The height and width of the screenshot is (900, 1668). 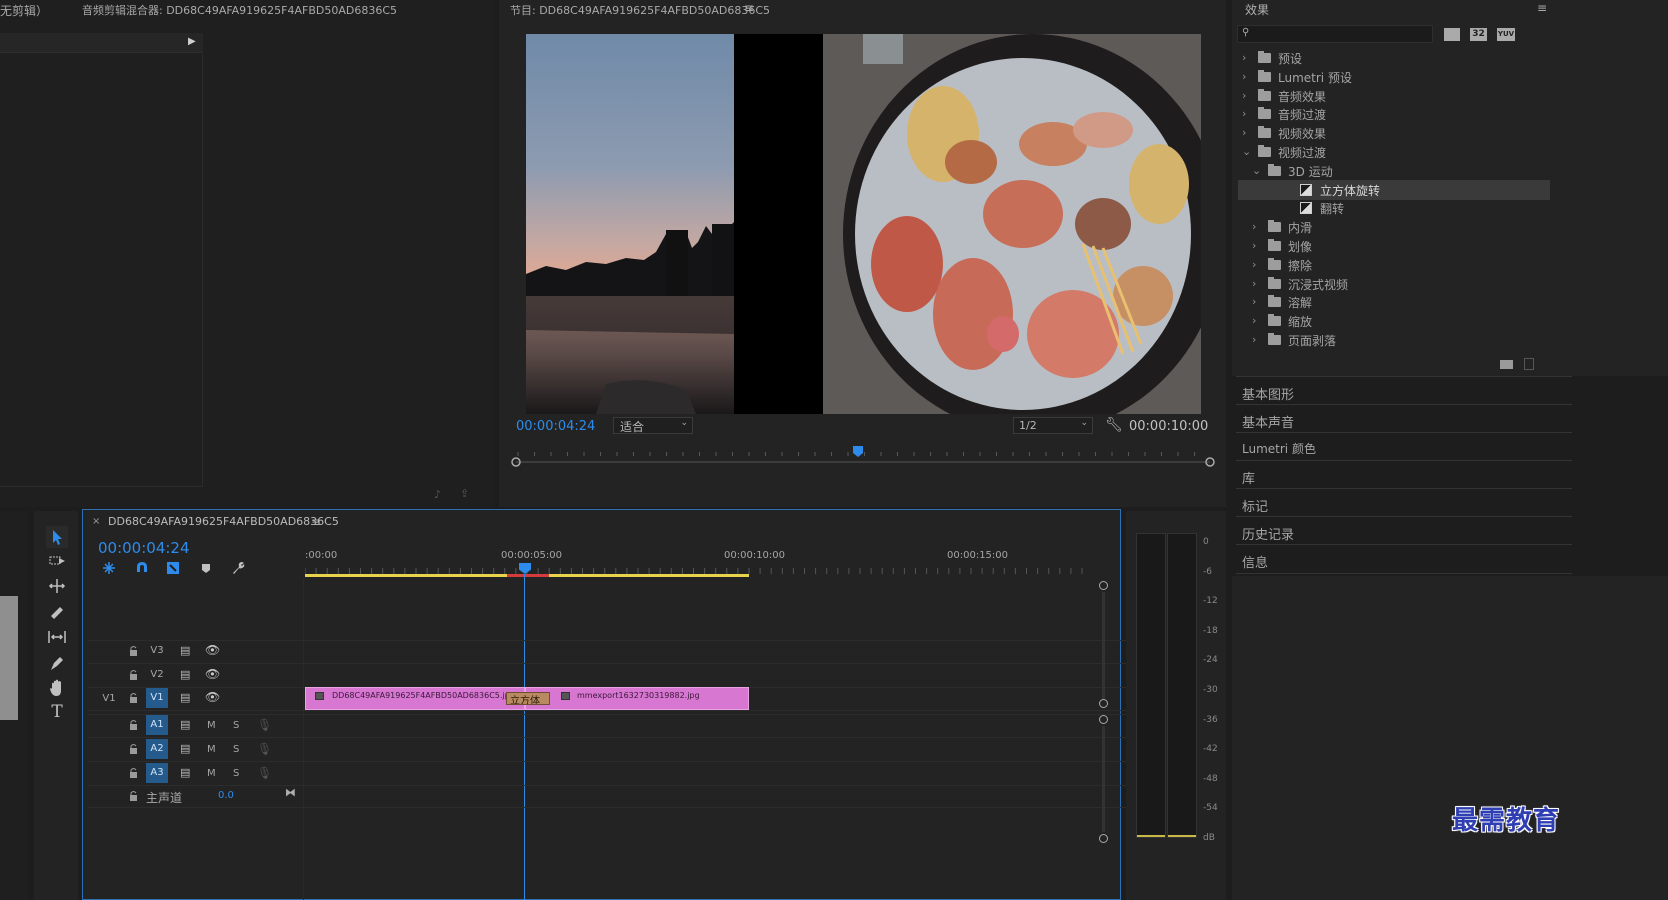 What do you see at coordinates (1404, 559) in the screenshot?
I see `info-panel: 信息` at bounding box center [1404, 559].